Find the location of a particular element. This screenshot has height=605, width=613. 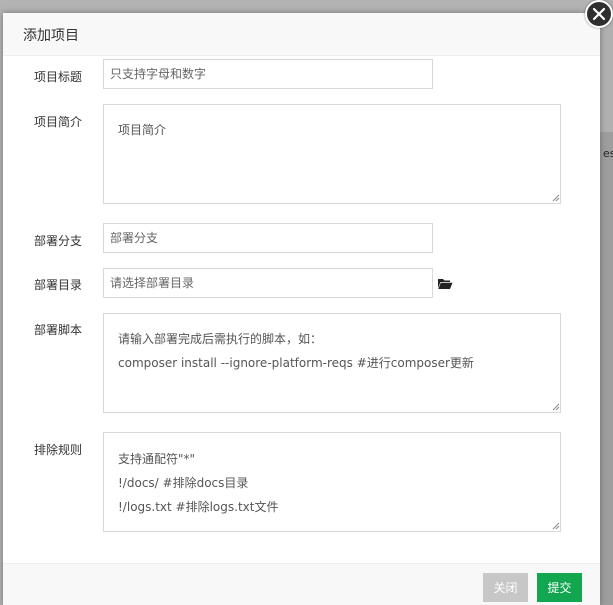

deploy-script-line-1: 请输入部署完成后需执行的脚本，如： is located at coordinates (220, 339).